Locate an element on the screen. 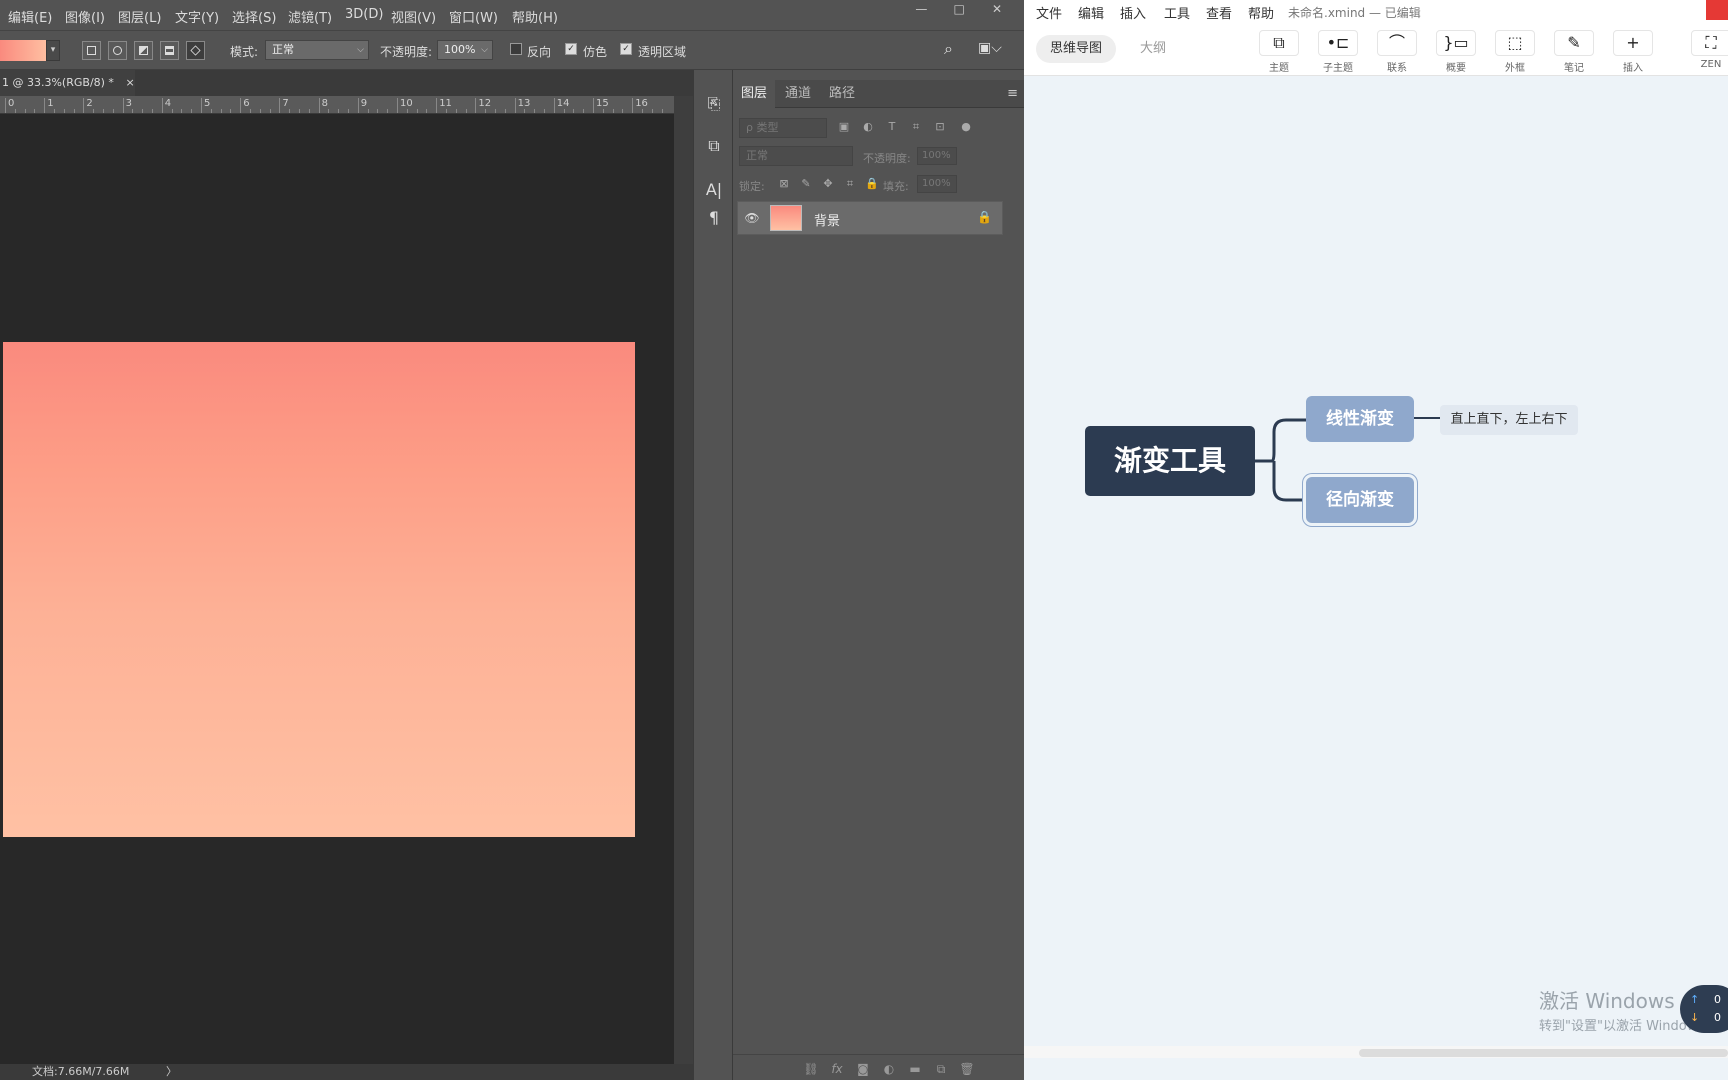 This screenshot has height=1080, width=1728. new-layer-icon: ⧉ is located at coordinates (941, 1069).